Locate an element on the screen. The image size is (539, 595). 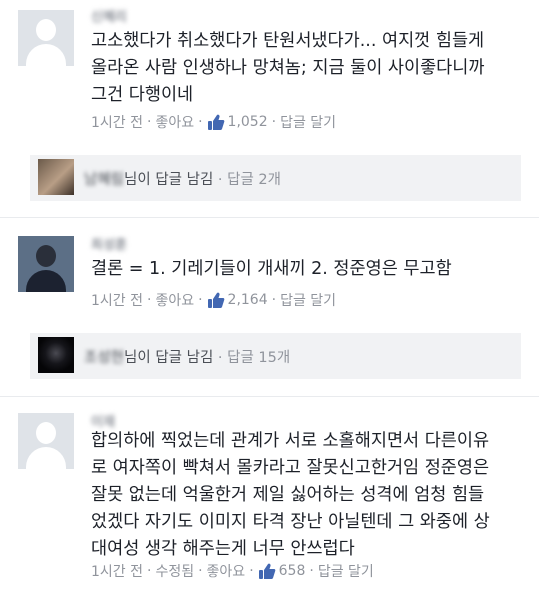
comment-1-replies: 남혜림님이 답글 남김 · 답글 2개 is located at coordinates (275, 178).